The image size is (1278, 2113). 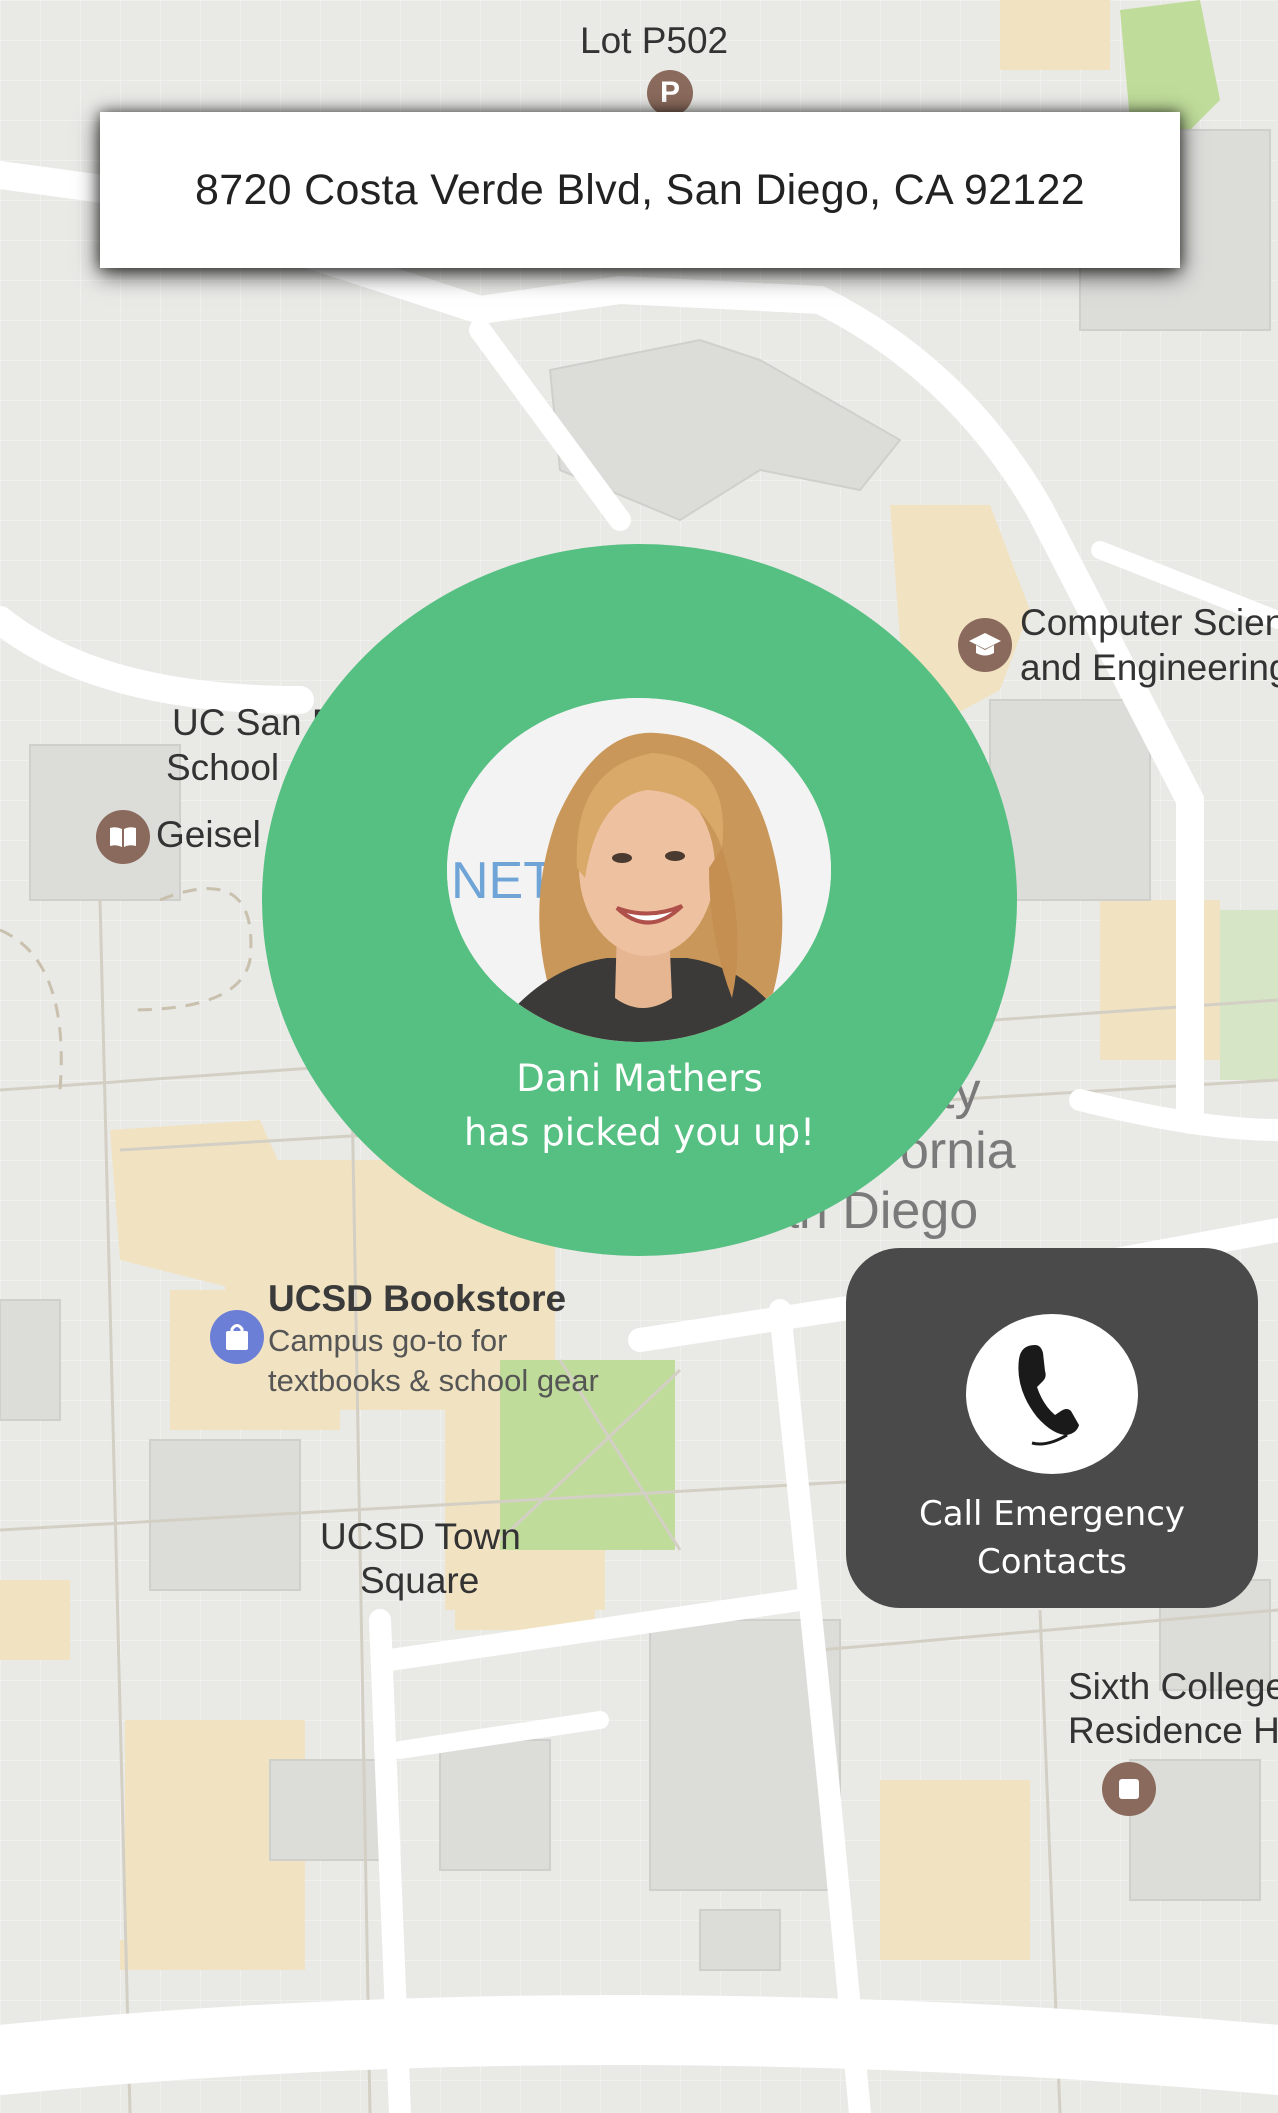 What do you see at coordinates (123, 837) in the screenshot?
I see `book-icon` at bounding box center [123, 837].